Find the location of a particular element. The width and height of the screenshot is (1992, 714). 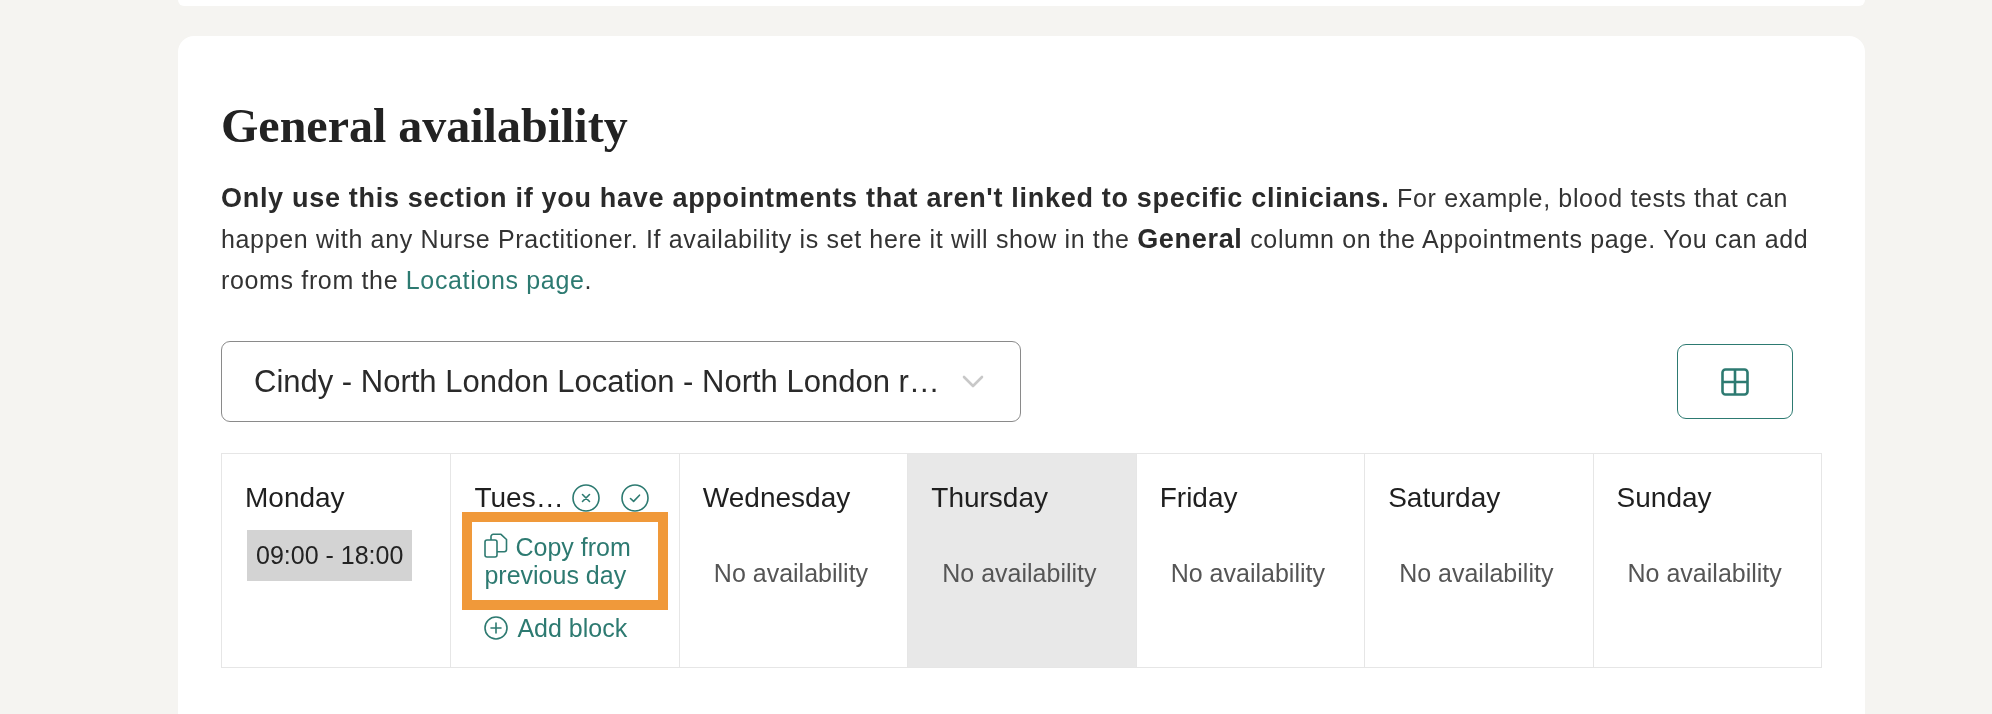

copy-link: Copy from previous day is located at coordinates (565, 561).